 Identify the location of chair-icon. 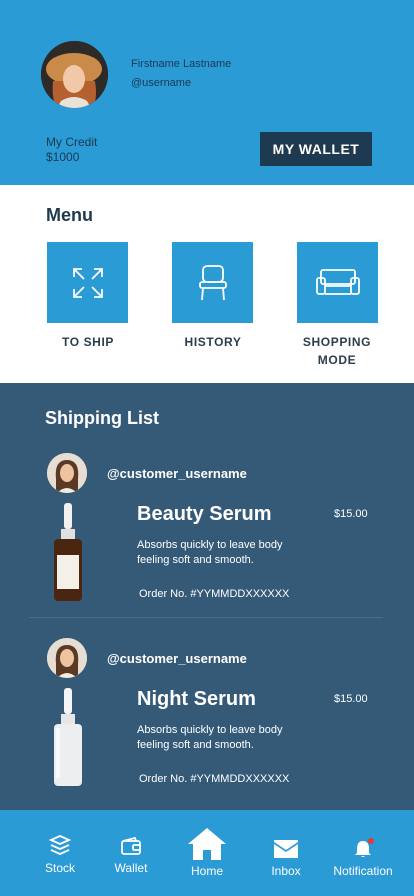
(212, 282).